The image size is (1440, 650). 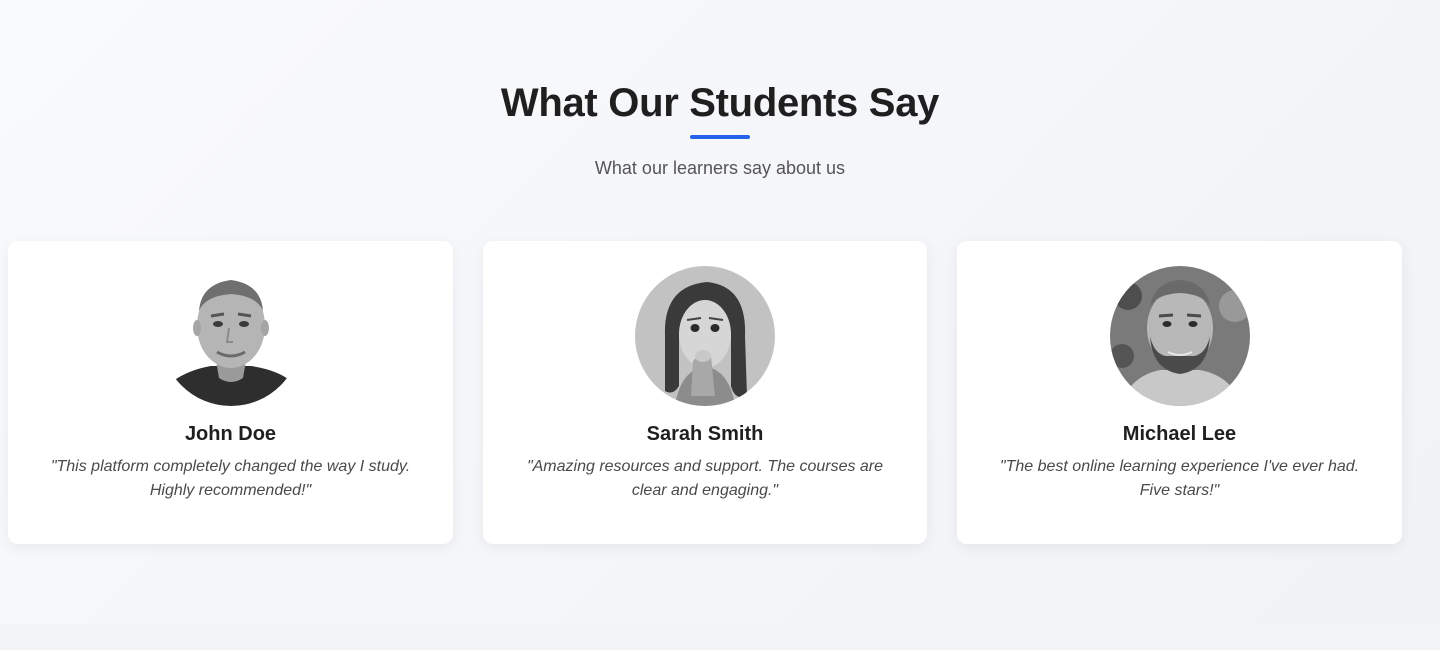 What do you see at coordinates (230, 434) in the screenshot?
I see `testimonial-name: John Doe` at bounding box center [230, 434].